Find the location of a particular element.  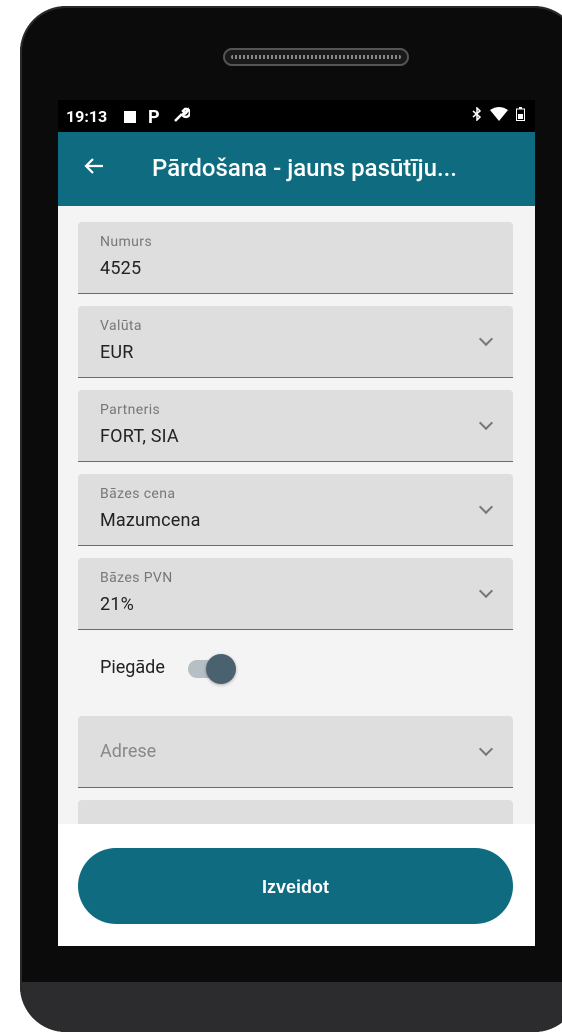

currency-value: EUR is located at coordinates (117, 352).